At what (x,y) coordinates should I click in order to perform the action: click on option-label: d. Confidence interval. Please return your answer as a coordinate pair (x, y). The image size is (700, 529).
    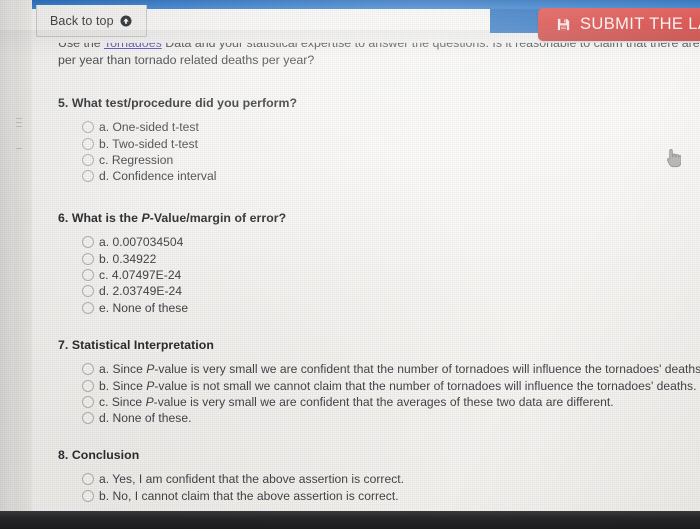
    Looking at the image, I should click on (158, 176).